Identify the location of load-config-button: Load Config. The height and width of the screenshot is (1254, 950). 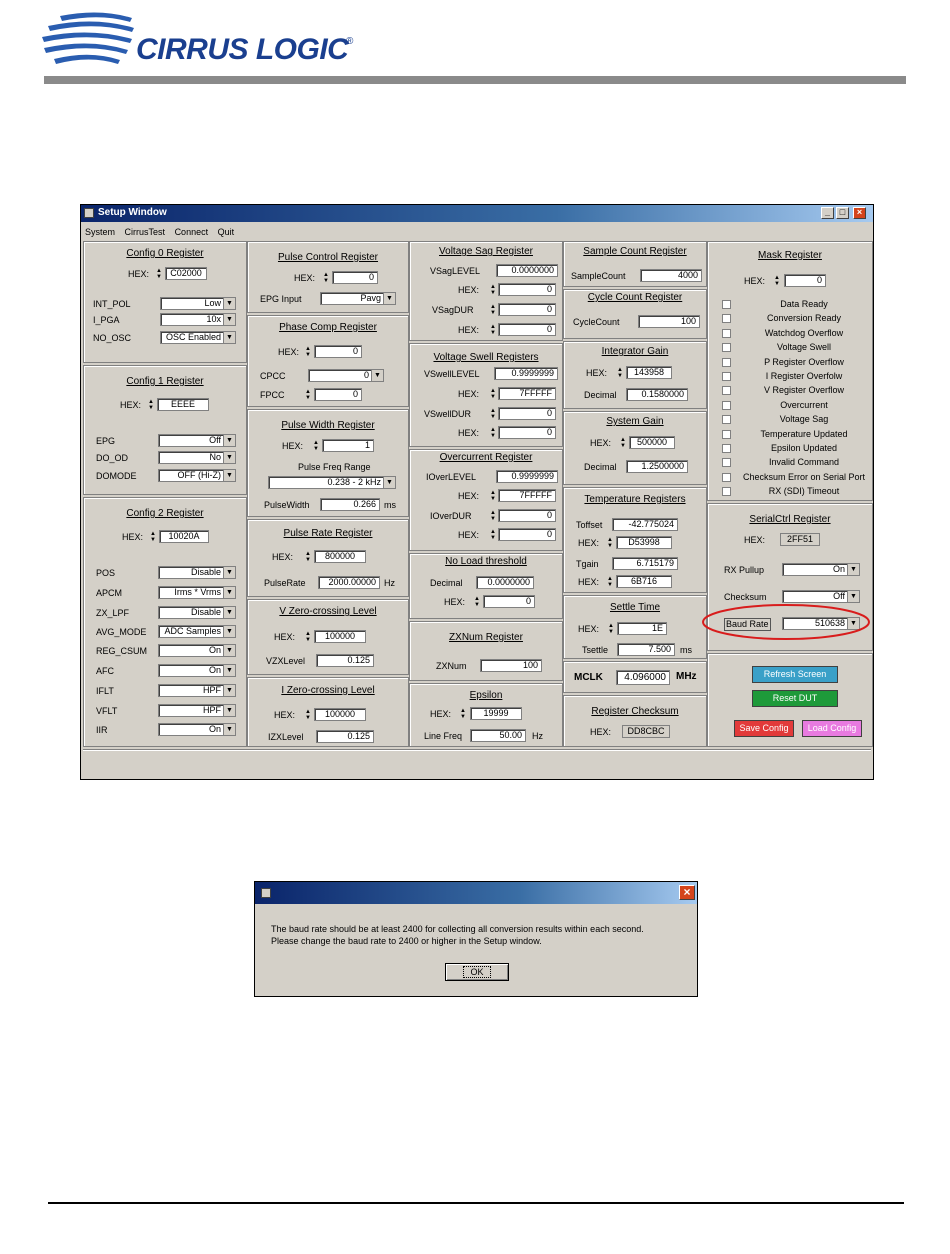
(832, 728).